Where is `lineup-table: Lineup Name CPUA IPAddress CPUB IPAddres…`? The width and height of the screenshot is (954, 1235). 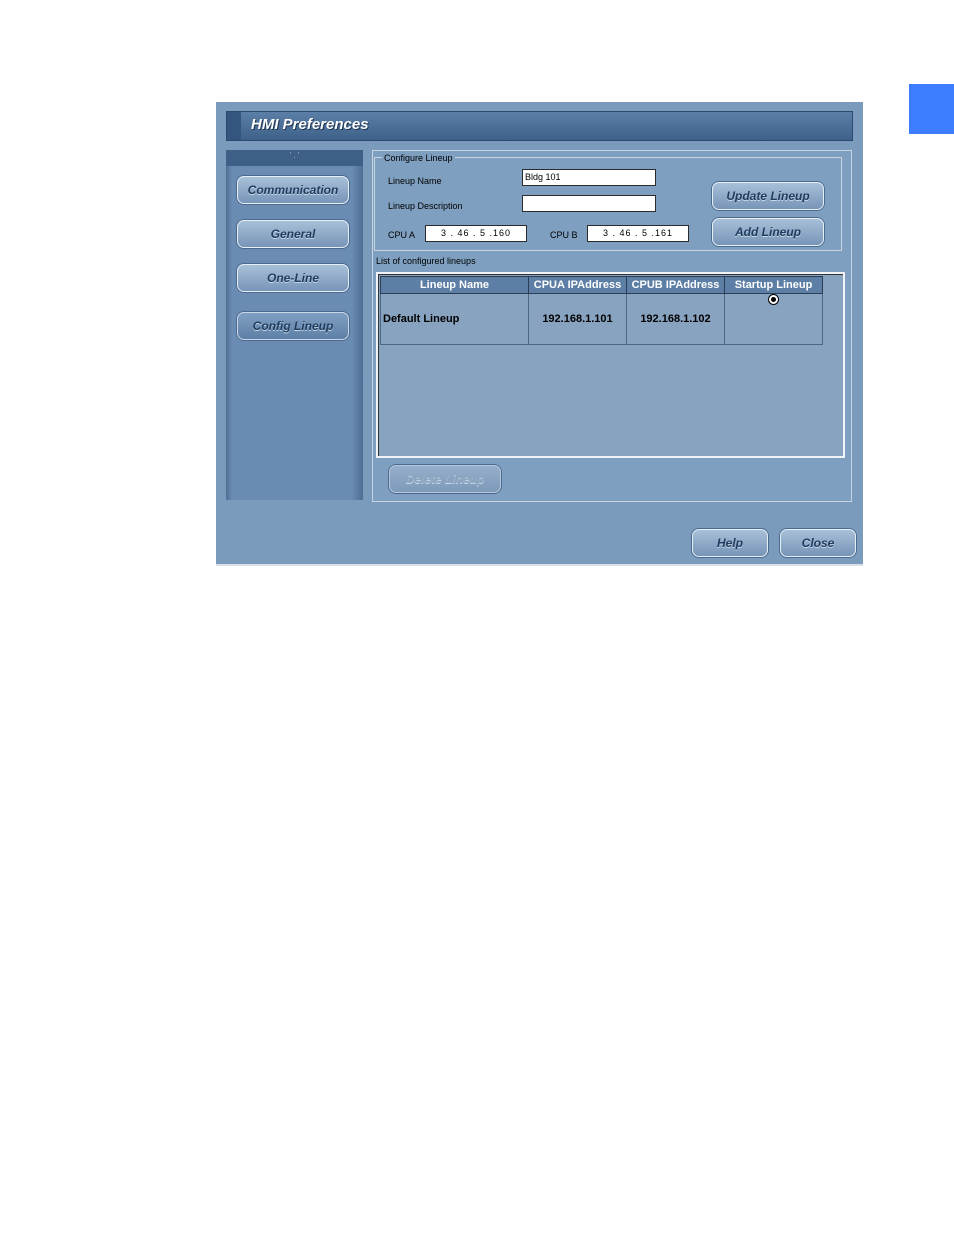 lineup-table: Lineup Name CPUA IPAddress CPUB IPAddres… is located at coordinates (601, 310).